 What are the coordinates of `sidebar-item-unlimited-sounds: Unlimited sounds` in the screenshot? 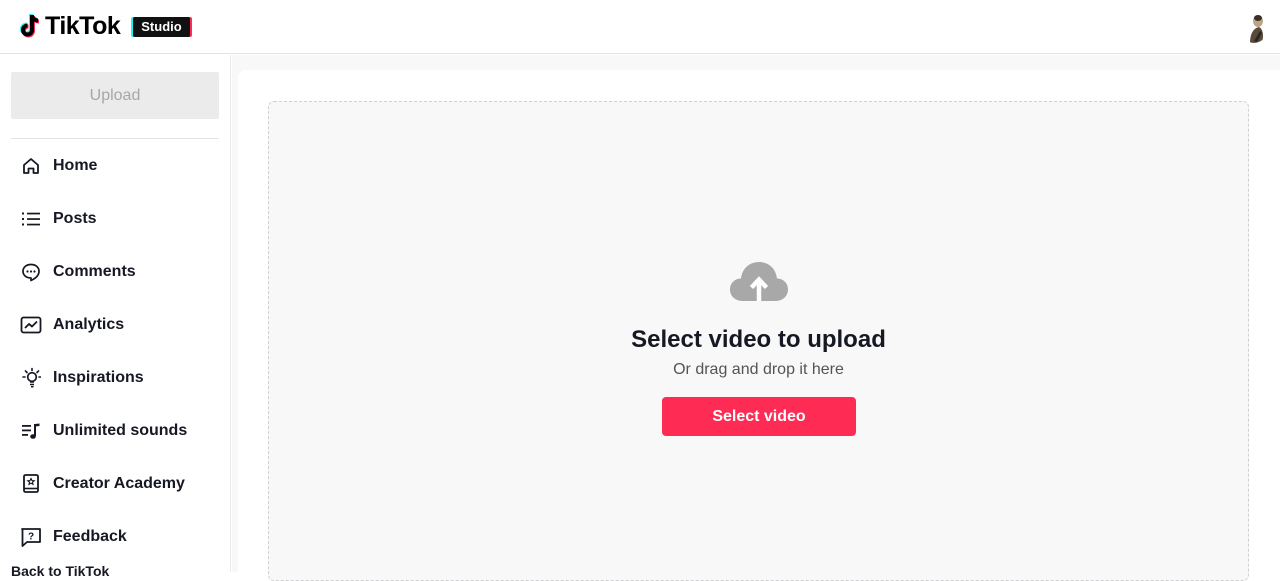 It's located at (115, 431).